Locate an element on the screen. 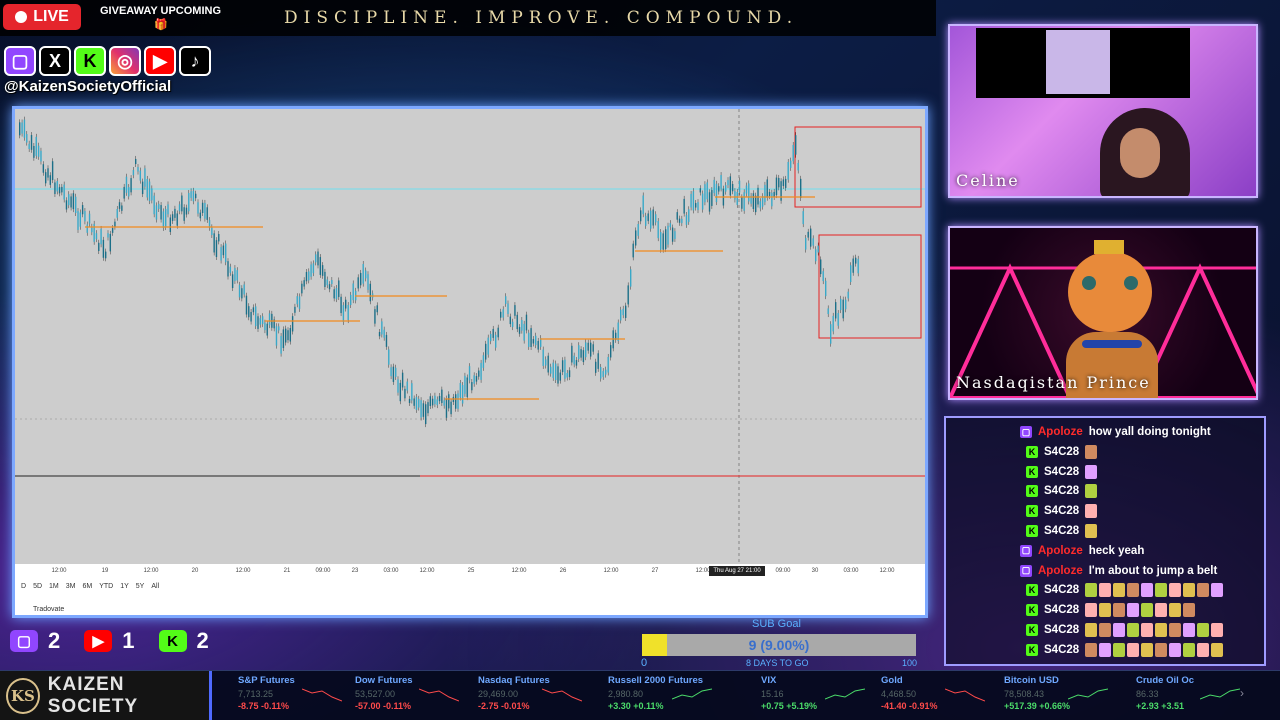 The image size is (1280, 720). timeframe-button: 5D is located at coordinates (37, 586).